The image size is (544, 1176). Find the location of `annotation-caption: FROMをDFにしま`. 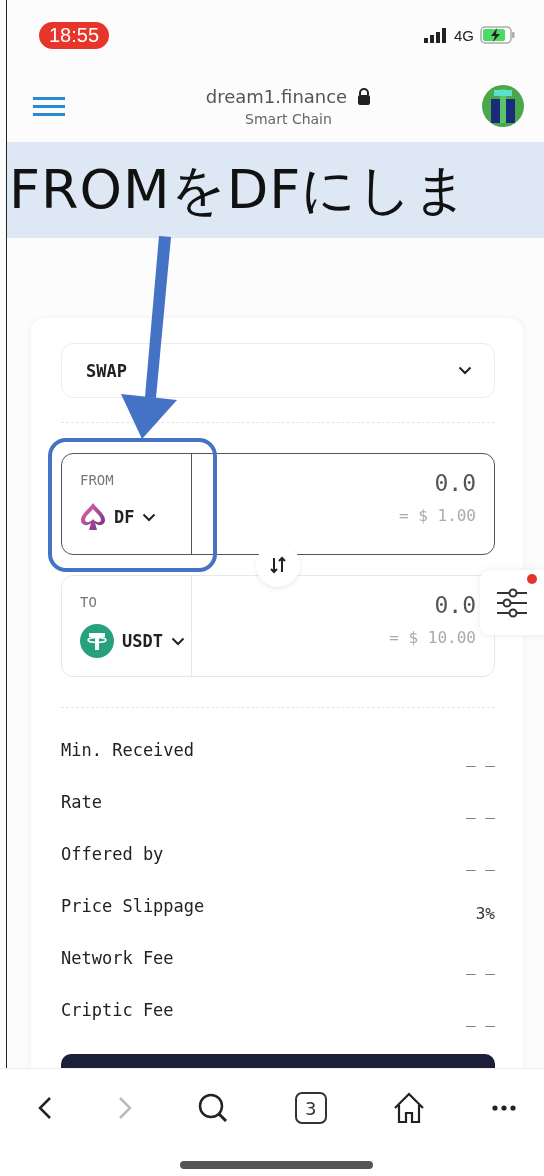

annotation-caption: FROMをDFにしま is located at coordinates (239, 189).